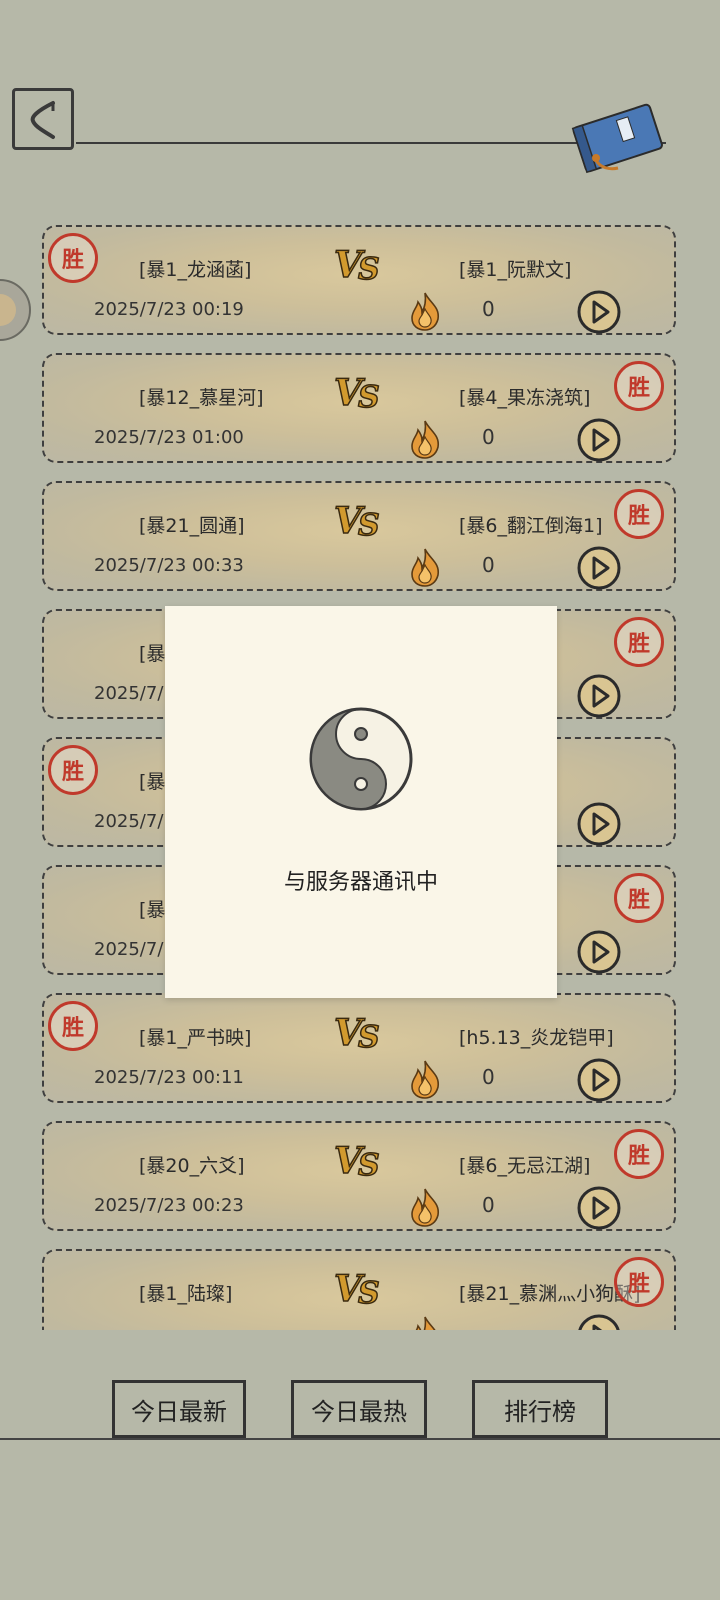 Image resolution: width=720 pixels, height=1600 pixels. Describe the element at coordinates (195, 1038) in the screenshot. I see `left-player-name: [暴1_严书映]` at that location.